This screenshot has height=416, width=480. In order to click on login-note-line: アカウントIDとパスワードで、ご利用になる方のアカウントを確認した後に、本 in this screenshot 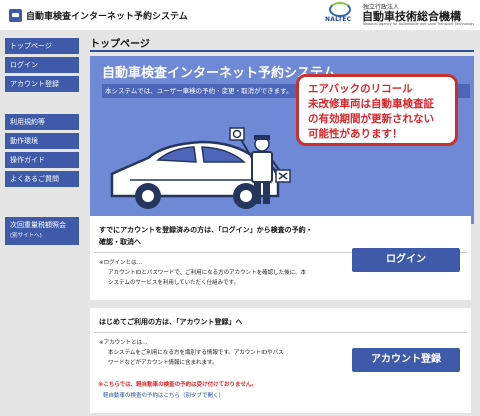, I will do `click(207, 273)`.